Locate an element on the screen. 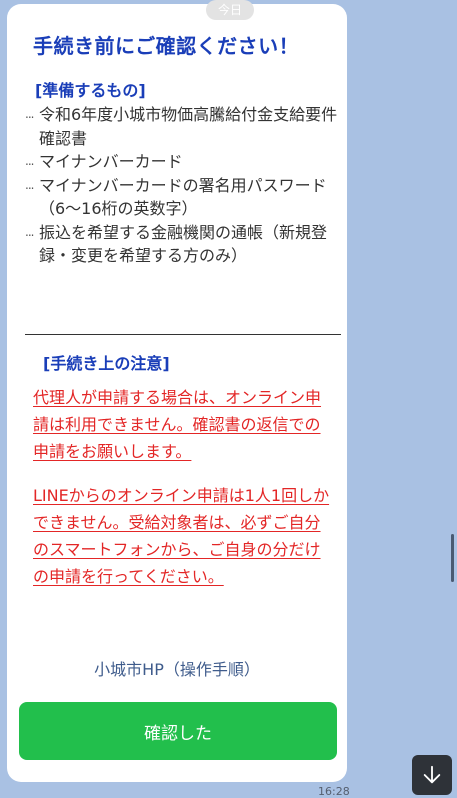 This screenshot has width=457, height=798. message-timestamp: 16:28 is located at coordinates (334, 791).